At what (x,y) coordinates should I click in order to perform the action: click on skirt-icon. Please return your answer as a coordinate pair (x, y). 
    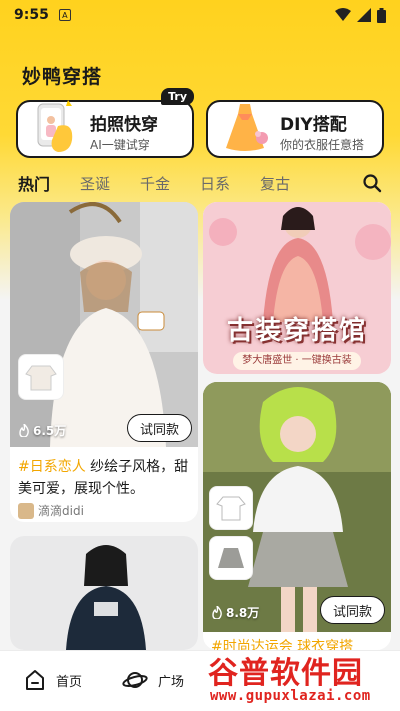
    Looking at the image, I should click on (231, 558).